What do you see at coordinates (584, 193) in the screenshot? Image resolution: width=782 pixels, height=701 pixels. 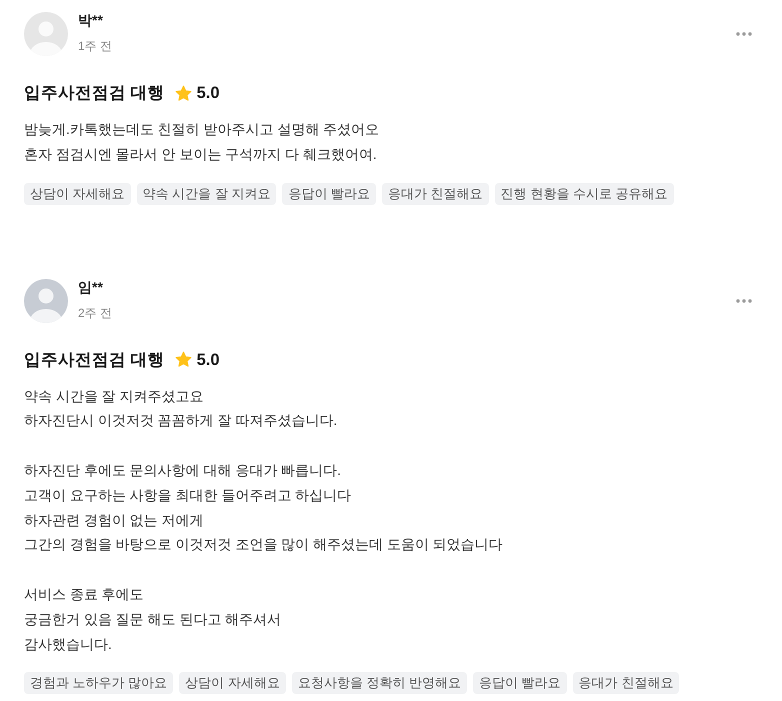 I see `keyword-tag: 진행 현황을 수시로 공유해요` at bounding box center [584, 193].